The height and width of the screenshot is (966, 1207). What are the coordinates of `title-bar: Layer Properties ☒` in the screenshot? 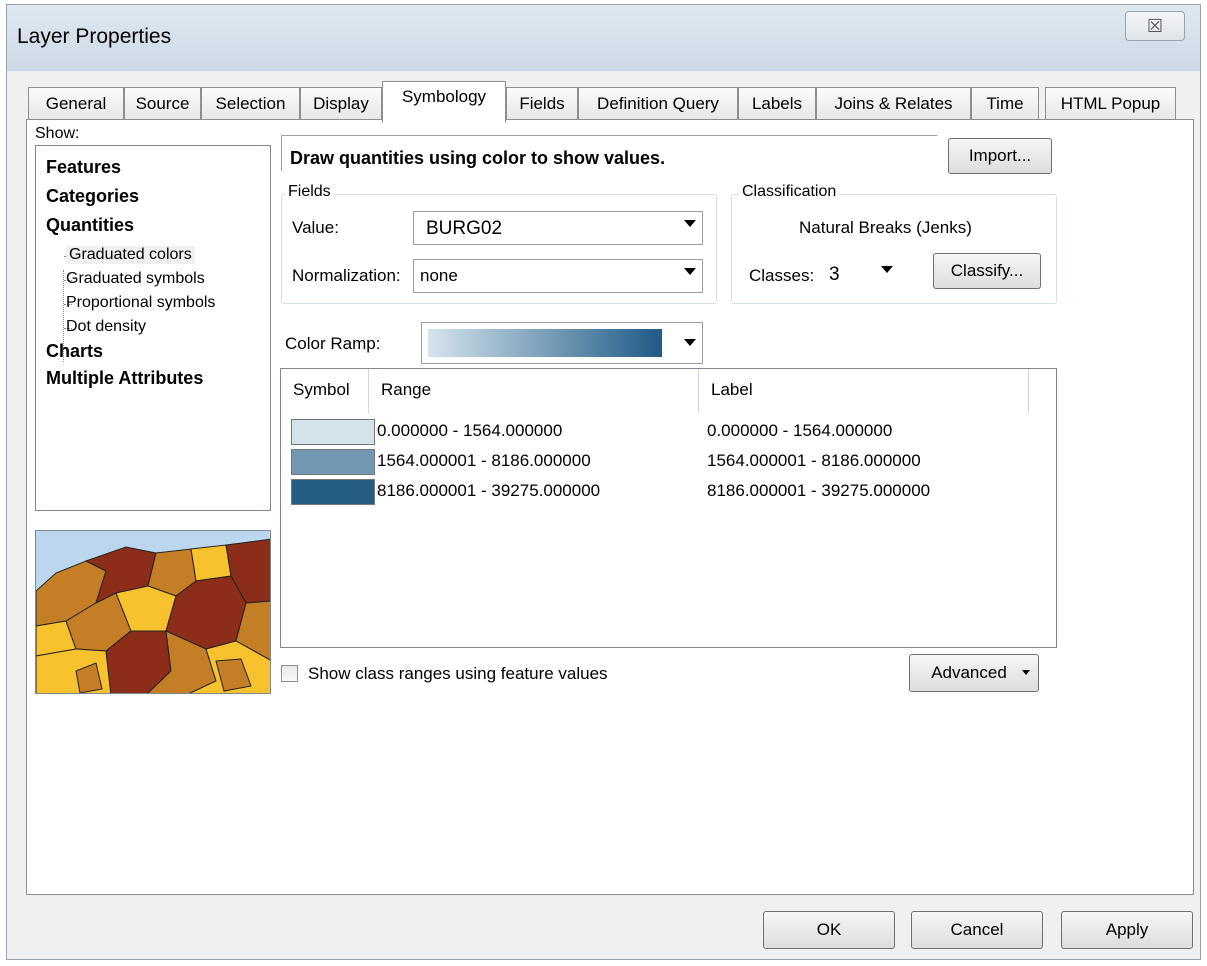 It's located at (603, 38).